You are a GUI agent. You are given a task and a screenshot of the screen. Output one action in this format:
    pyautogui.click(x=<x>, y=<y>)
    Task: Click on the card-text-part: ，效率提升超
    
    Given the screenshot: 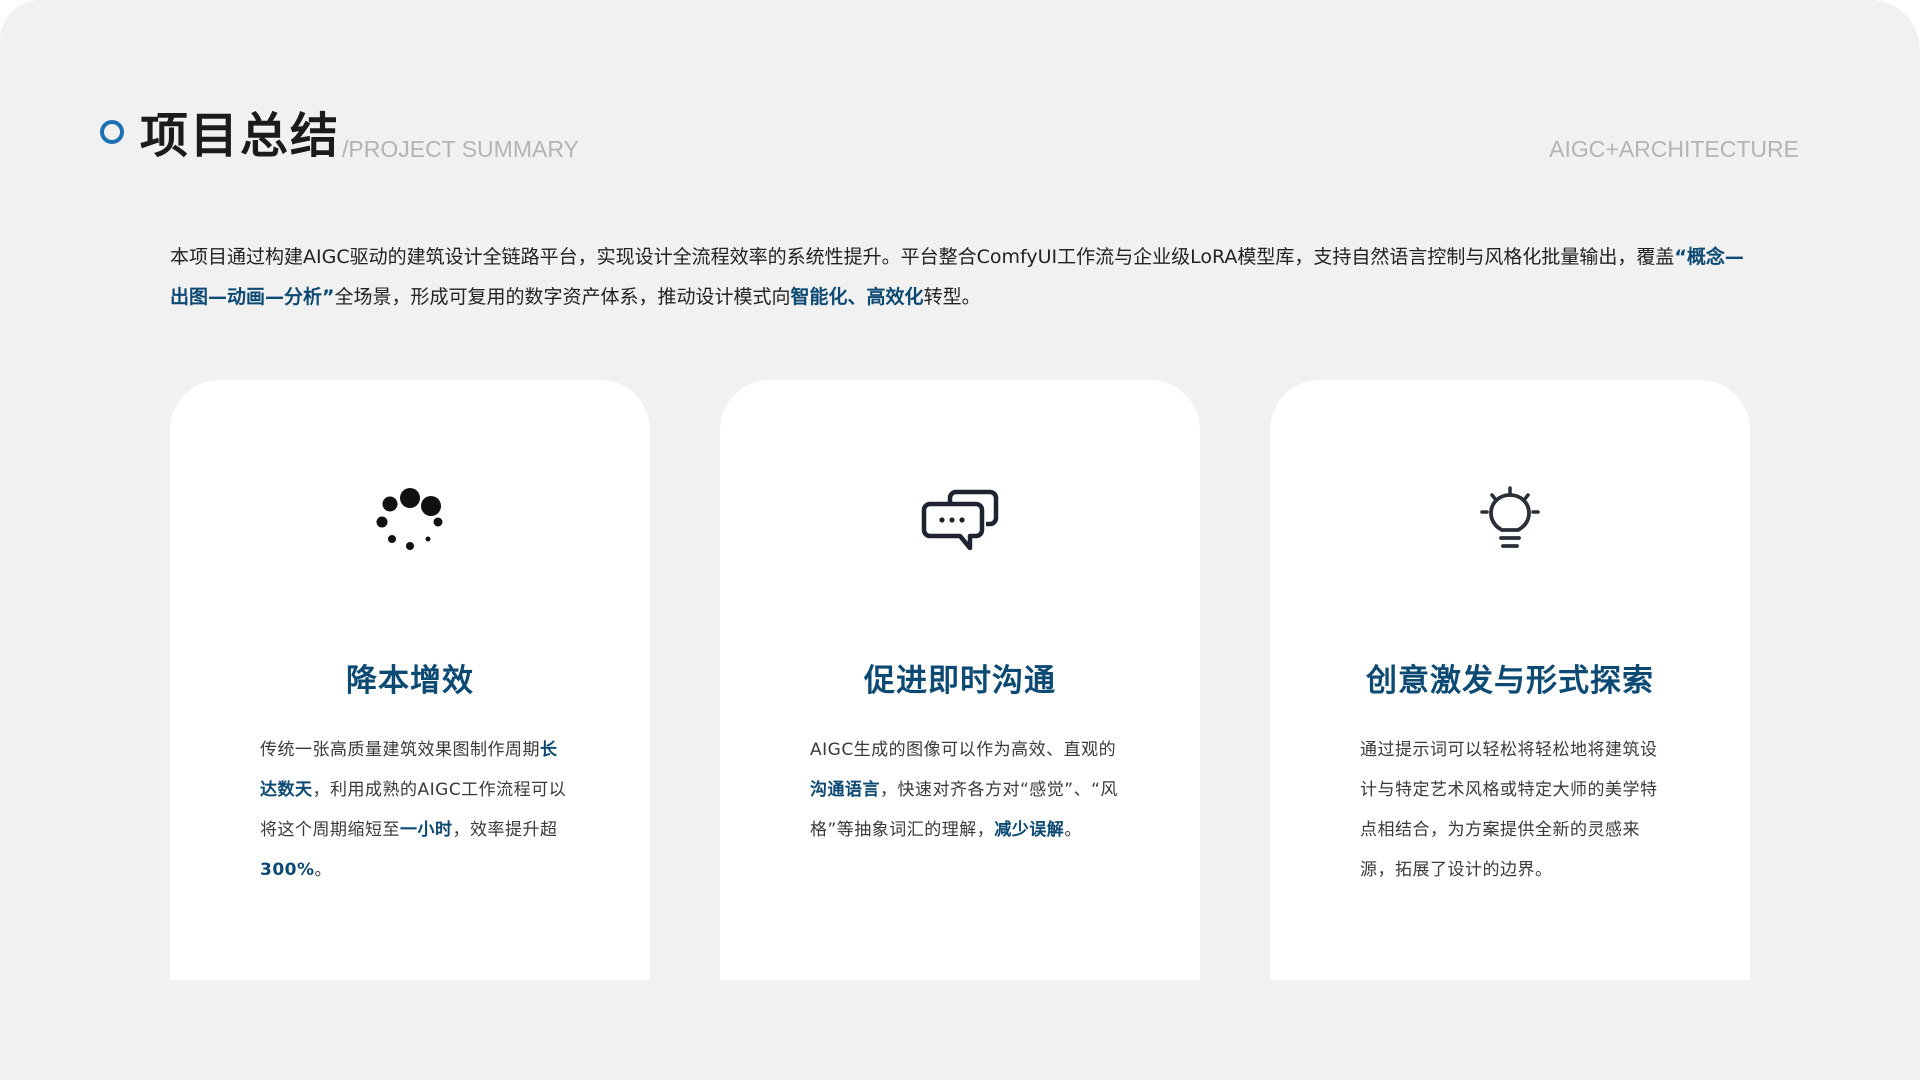 What is the action you would take?
    pyautogui.click(x=505, y=830)
    